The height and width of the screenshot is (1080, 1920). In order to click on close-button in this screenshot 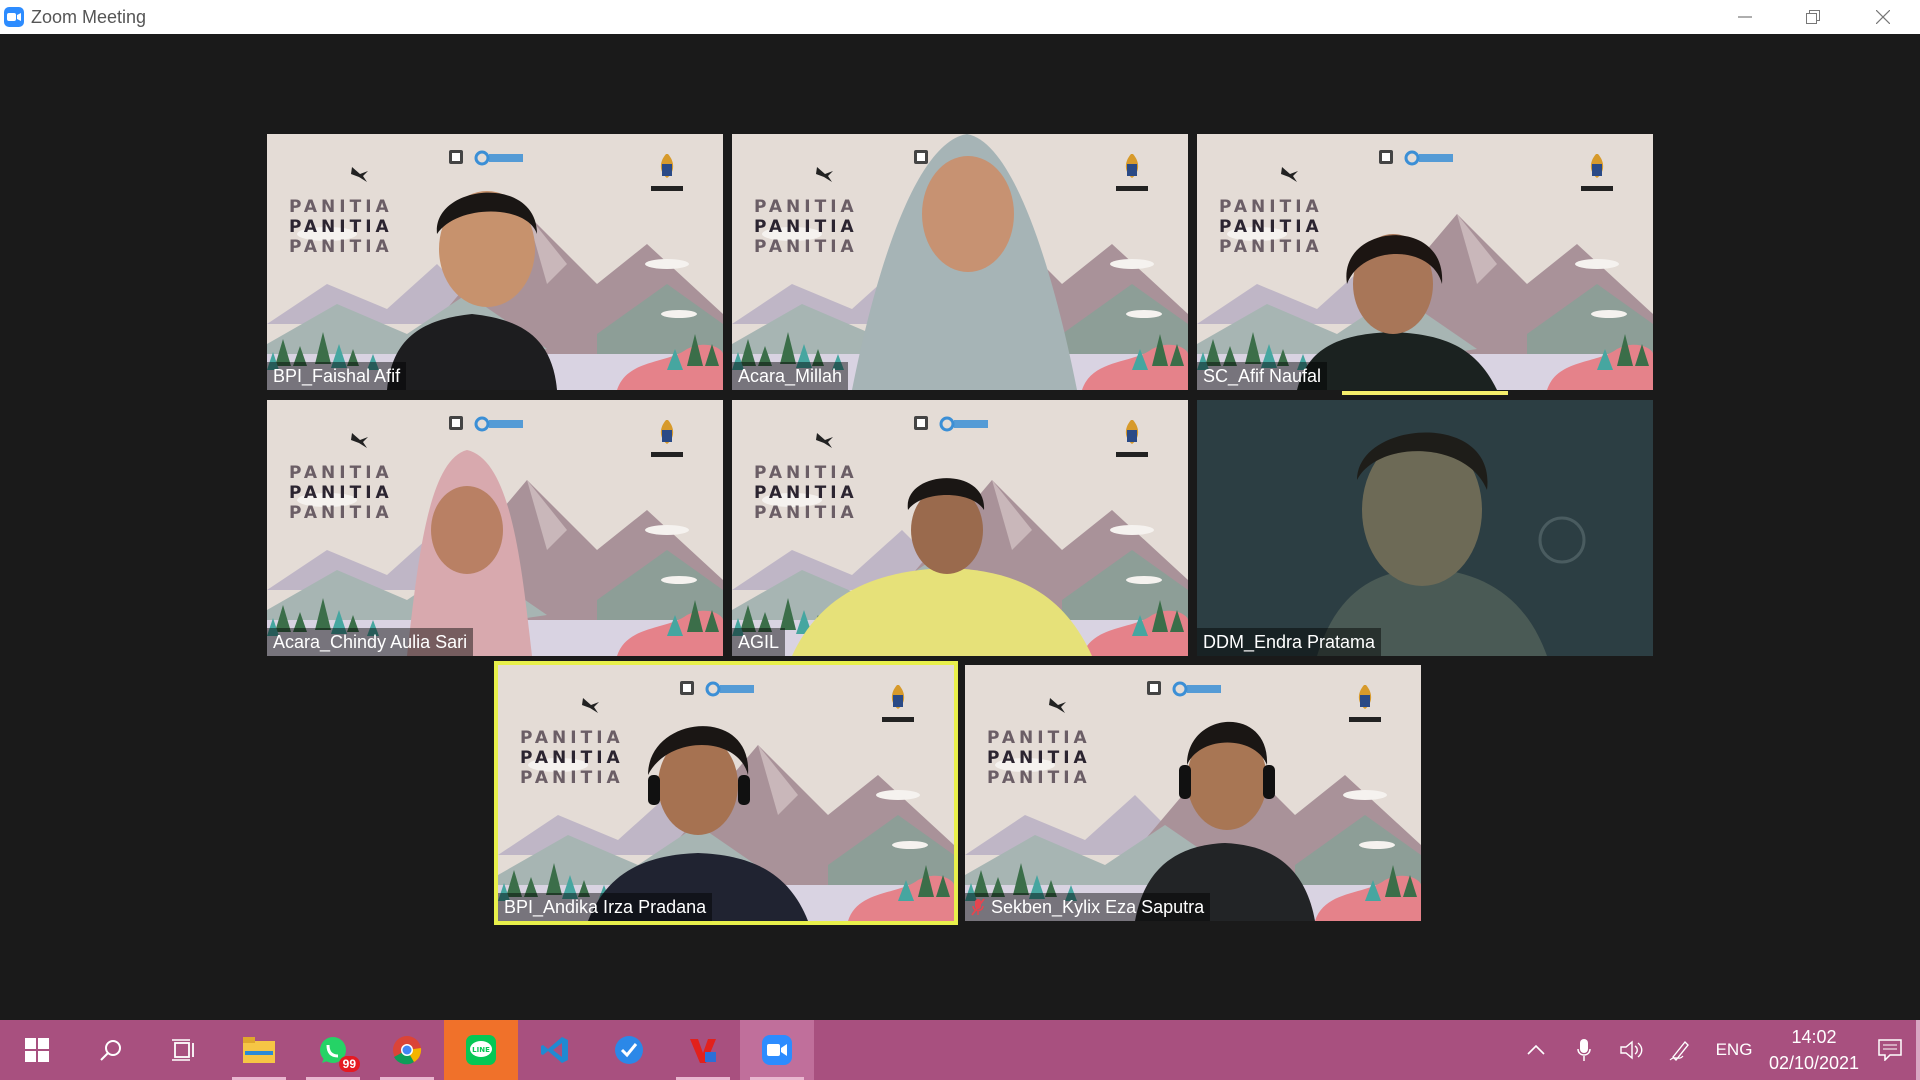, I will do `click(1883, 17)`.